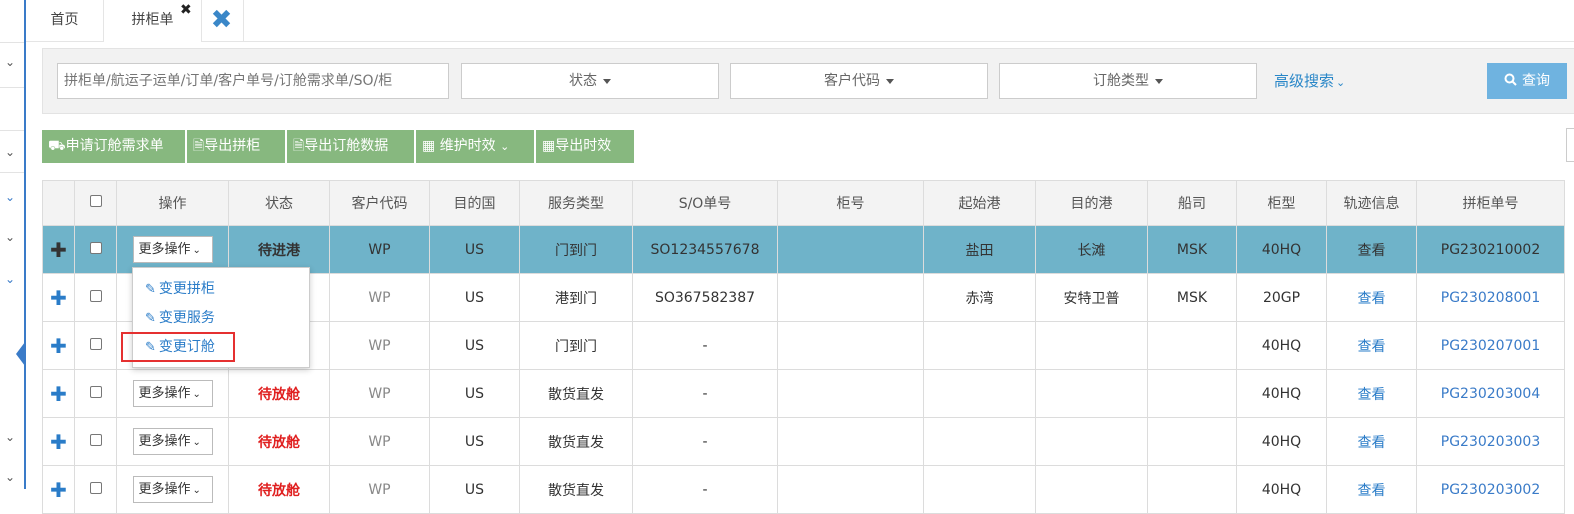 This screenshot has width=1574, height=514. I want to click on header-cell: 目的国, so click(474, 203).